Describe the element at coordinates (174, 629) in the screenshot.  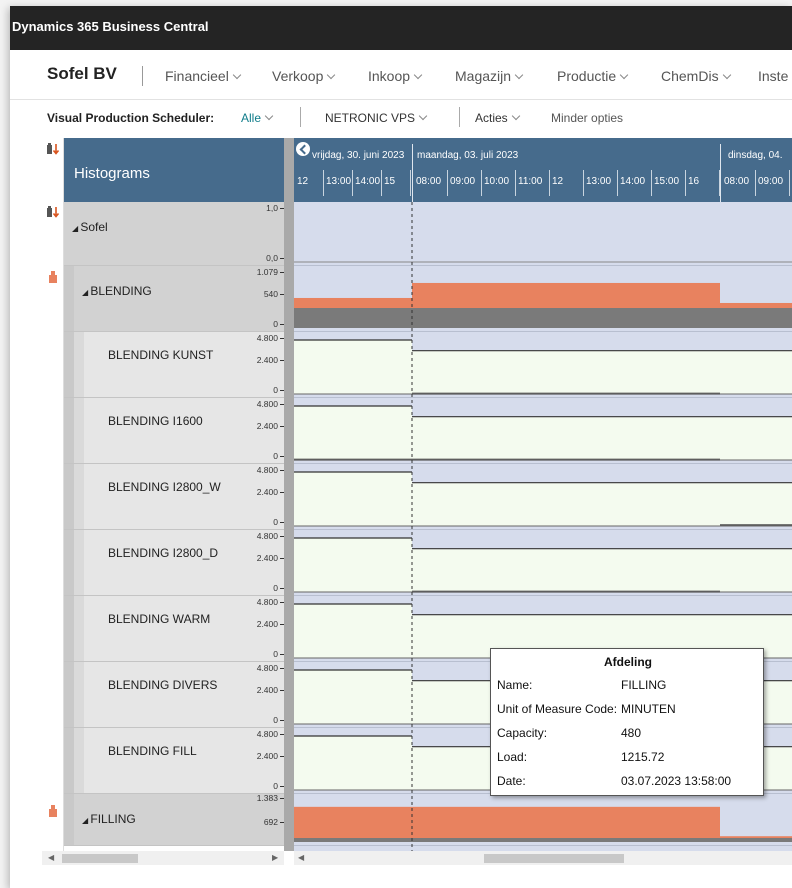
I see `resource-row: BLENDING WARM 4.800 2.400 0` at that location.